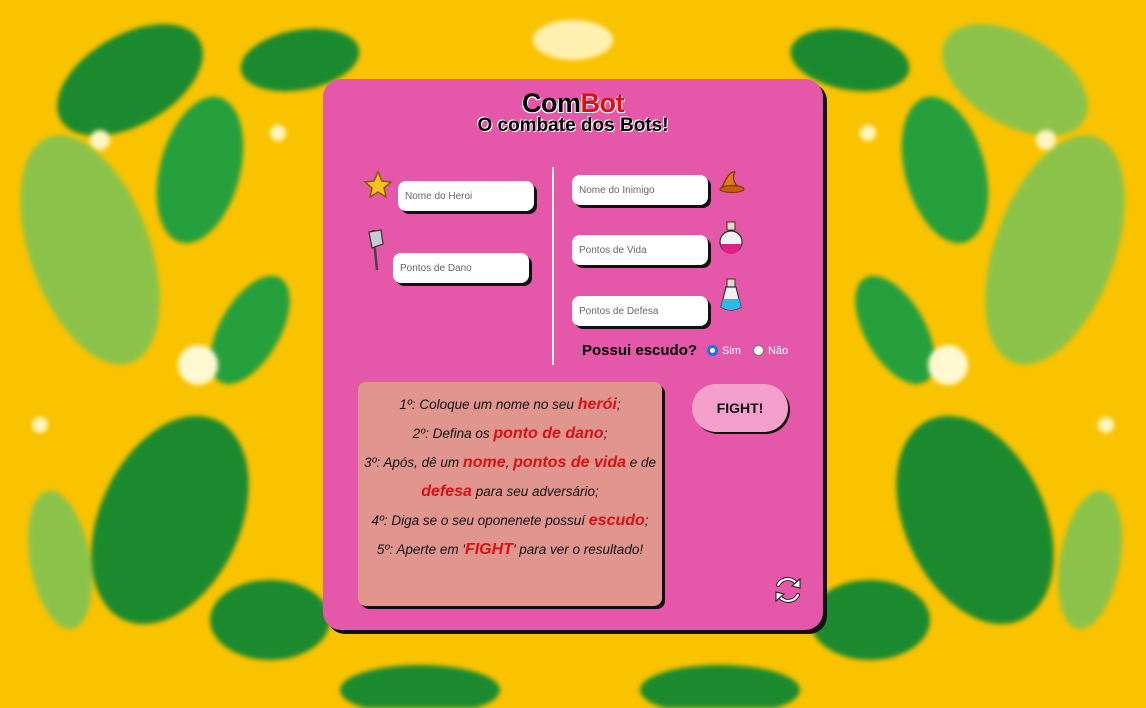 The image size is (1146, 708). What do you see at coordinates (488, 549) in the screenshot?
I see `instr-highlight: FIGHT` at bounding box center [488, 549].